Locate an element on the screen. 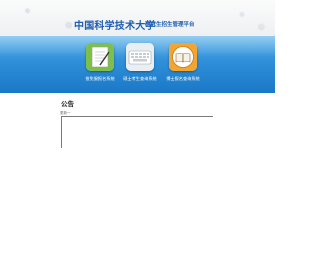  site-header: 中国科学技术大学 研究生招生管理平台 is located at coordinates (137, 18).